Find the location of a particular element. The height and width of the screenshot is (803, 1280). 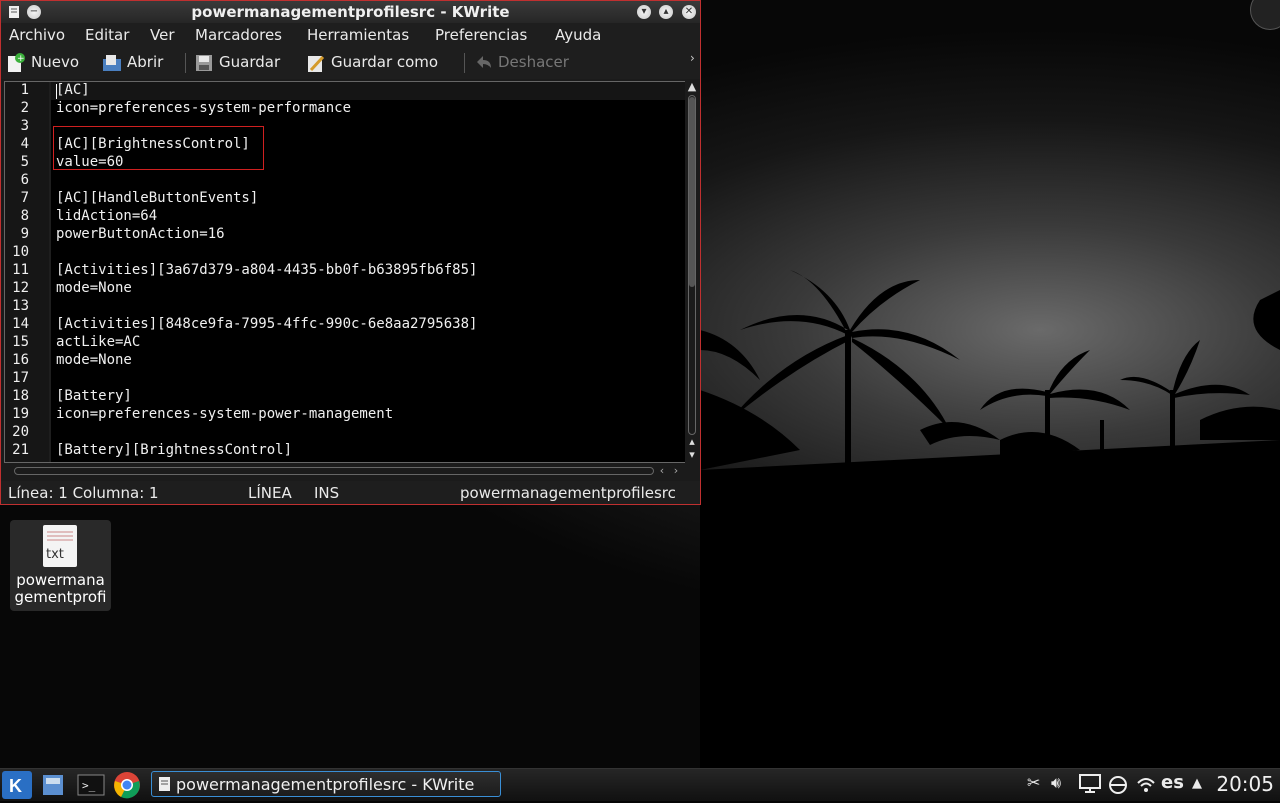

volume-icon: 🔊︎ is located at coordinates (1056, 783).